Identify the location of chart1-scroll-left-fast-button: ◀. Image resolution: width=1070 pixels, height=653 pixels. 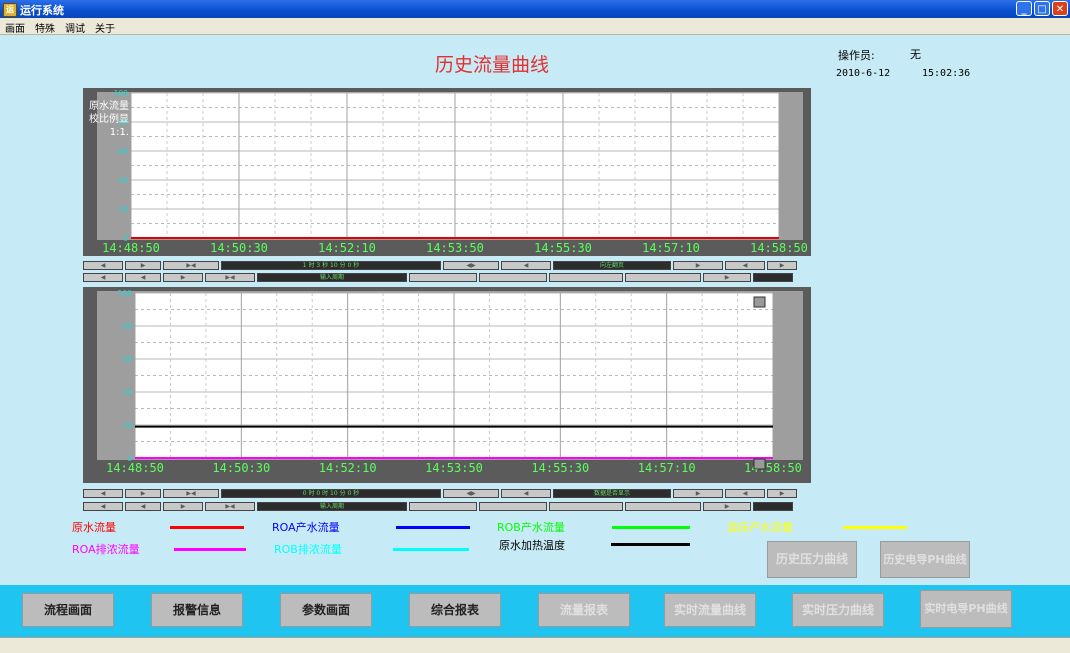
(103, 265).